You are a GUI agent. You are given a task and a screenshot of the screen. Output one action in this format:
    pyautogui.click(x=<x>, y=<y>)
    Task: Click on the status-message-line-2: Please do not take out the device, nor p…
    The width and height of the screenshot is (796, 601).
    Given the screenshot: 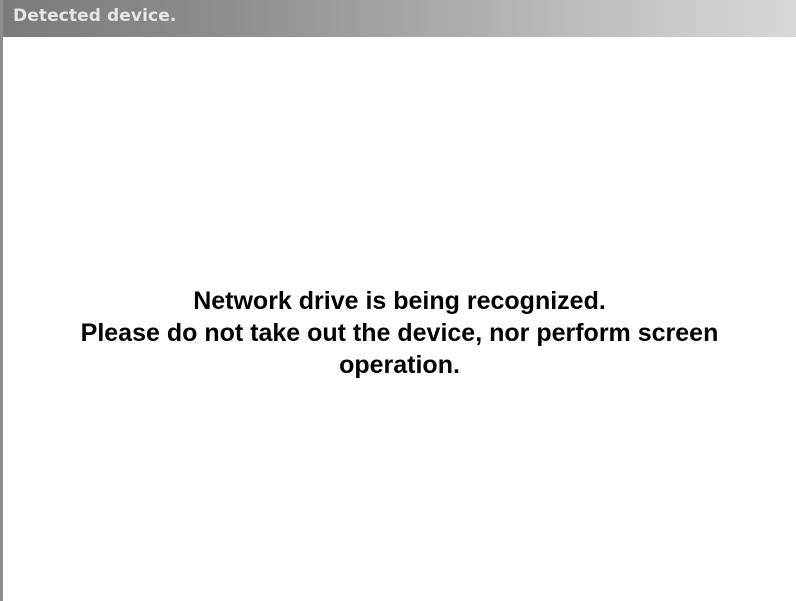 What is the action you would take?
    pyautogui.click(x=399, y=349)
    